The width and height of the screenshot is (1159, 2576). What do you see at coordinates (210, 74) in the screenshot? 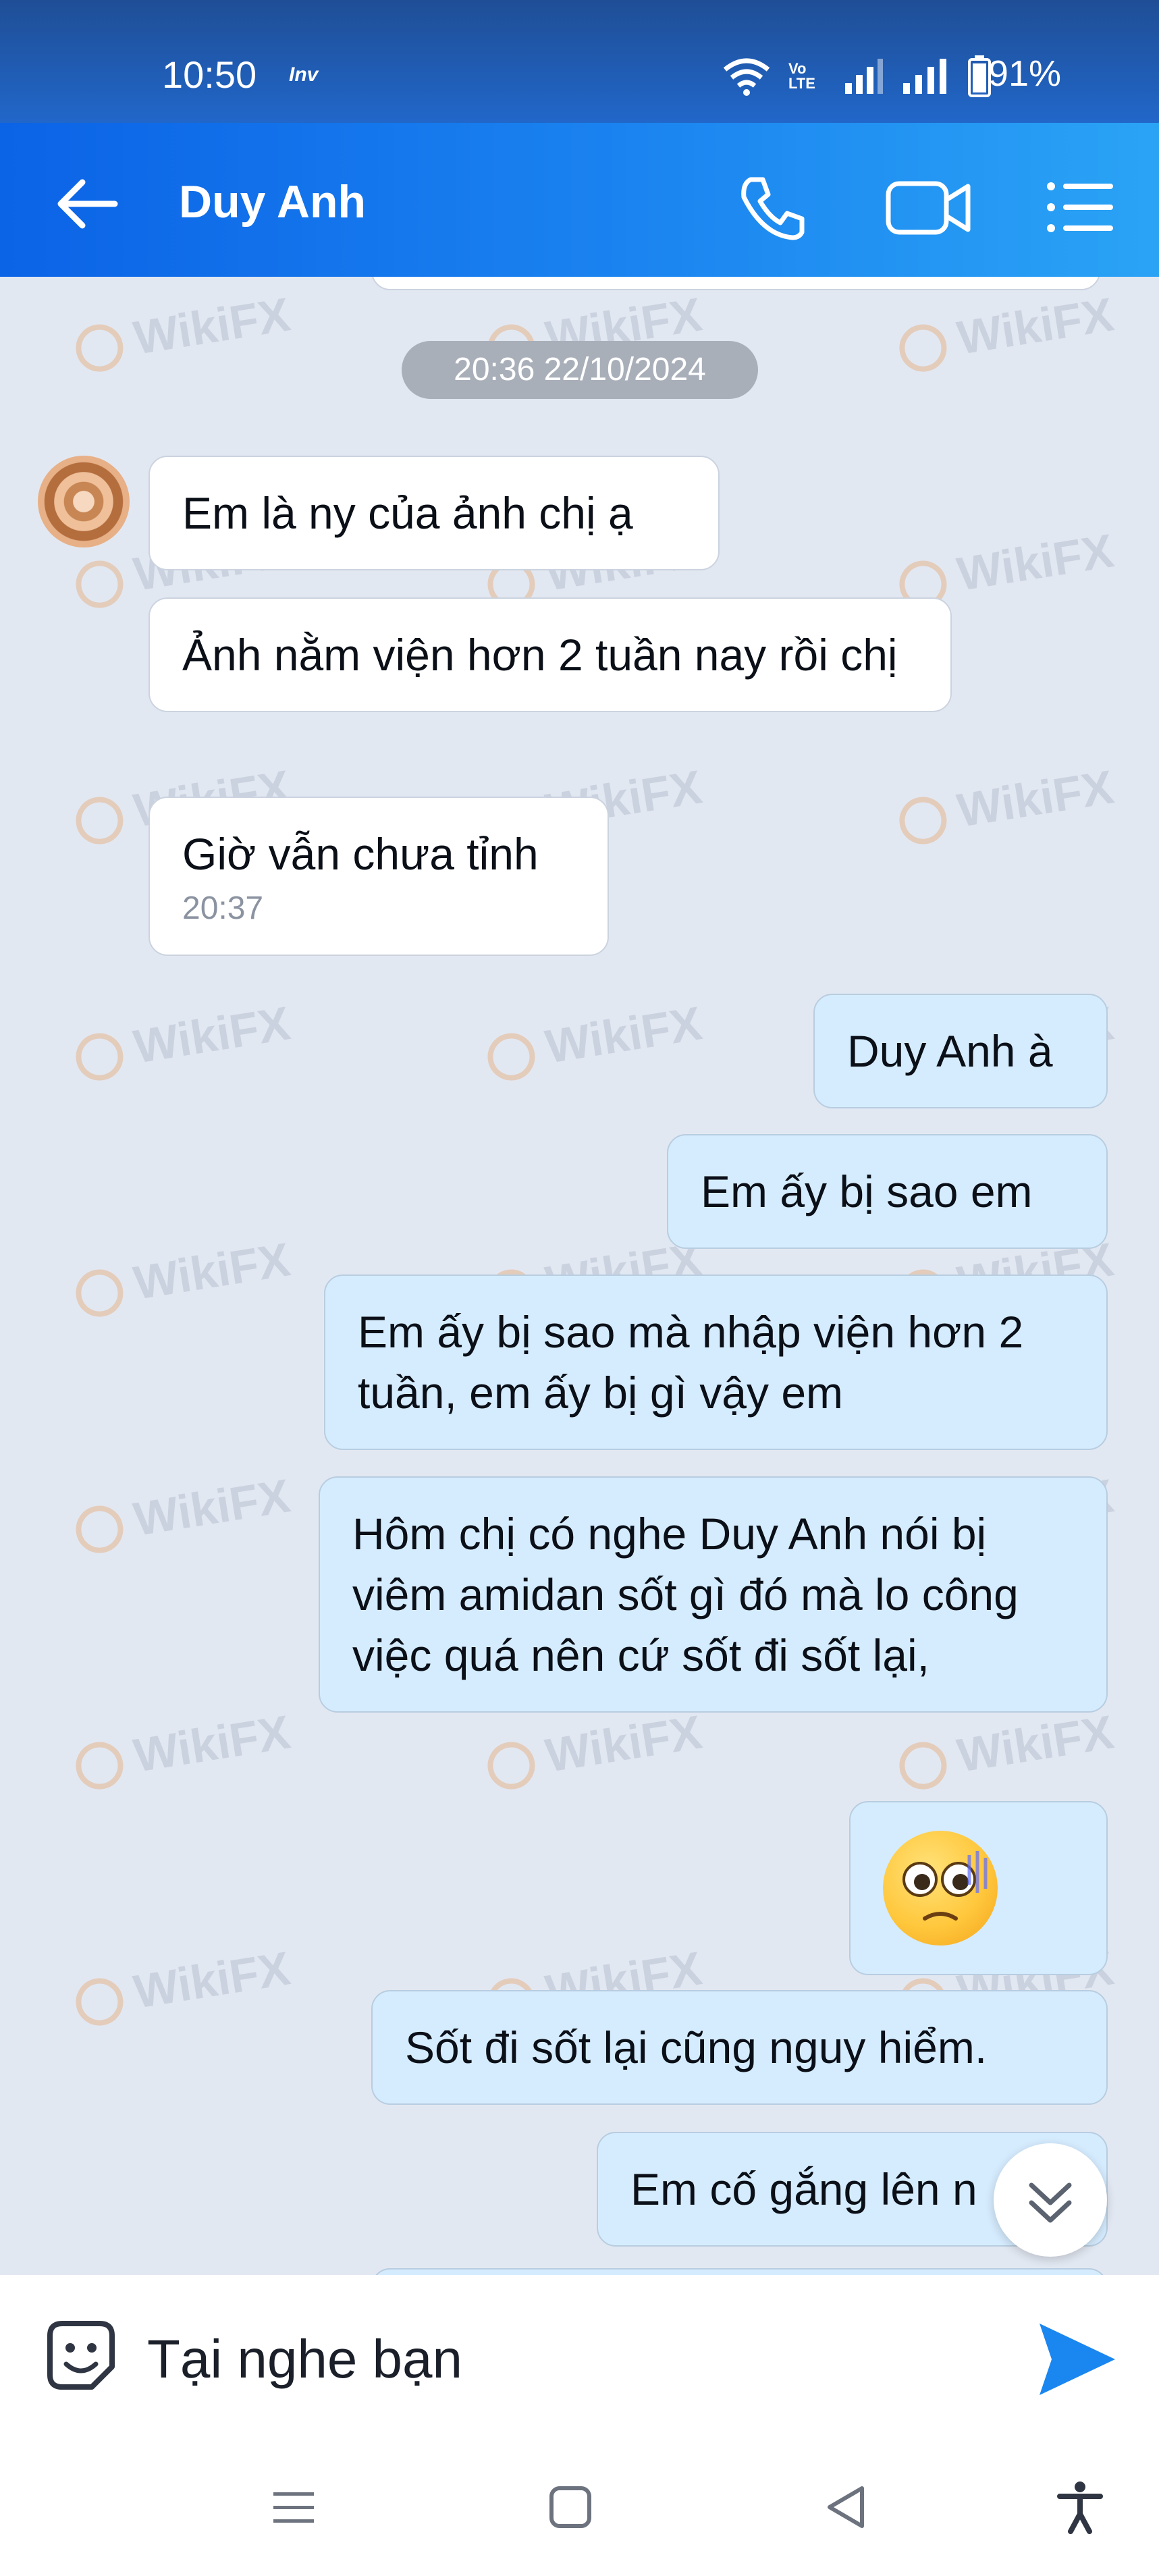
I see `status-time: 10:50` at bounding box center [210, 74].